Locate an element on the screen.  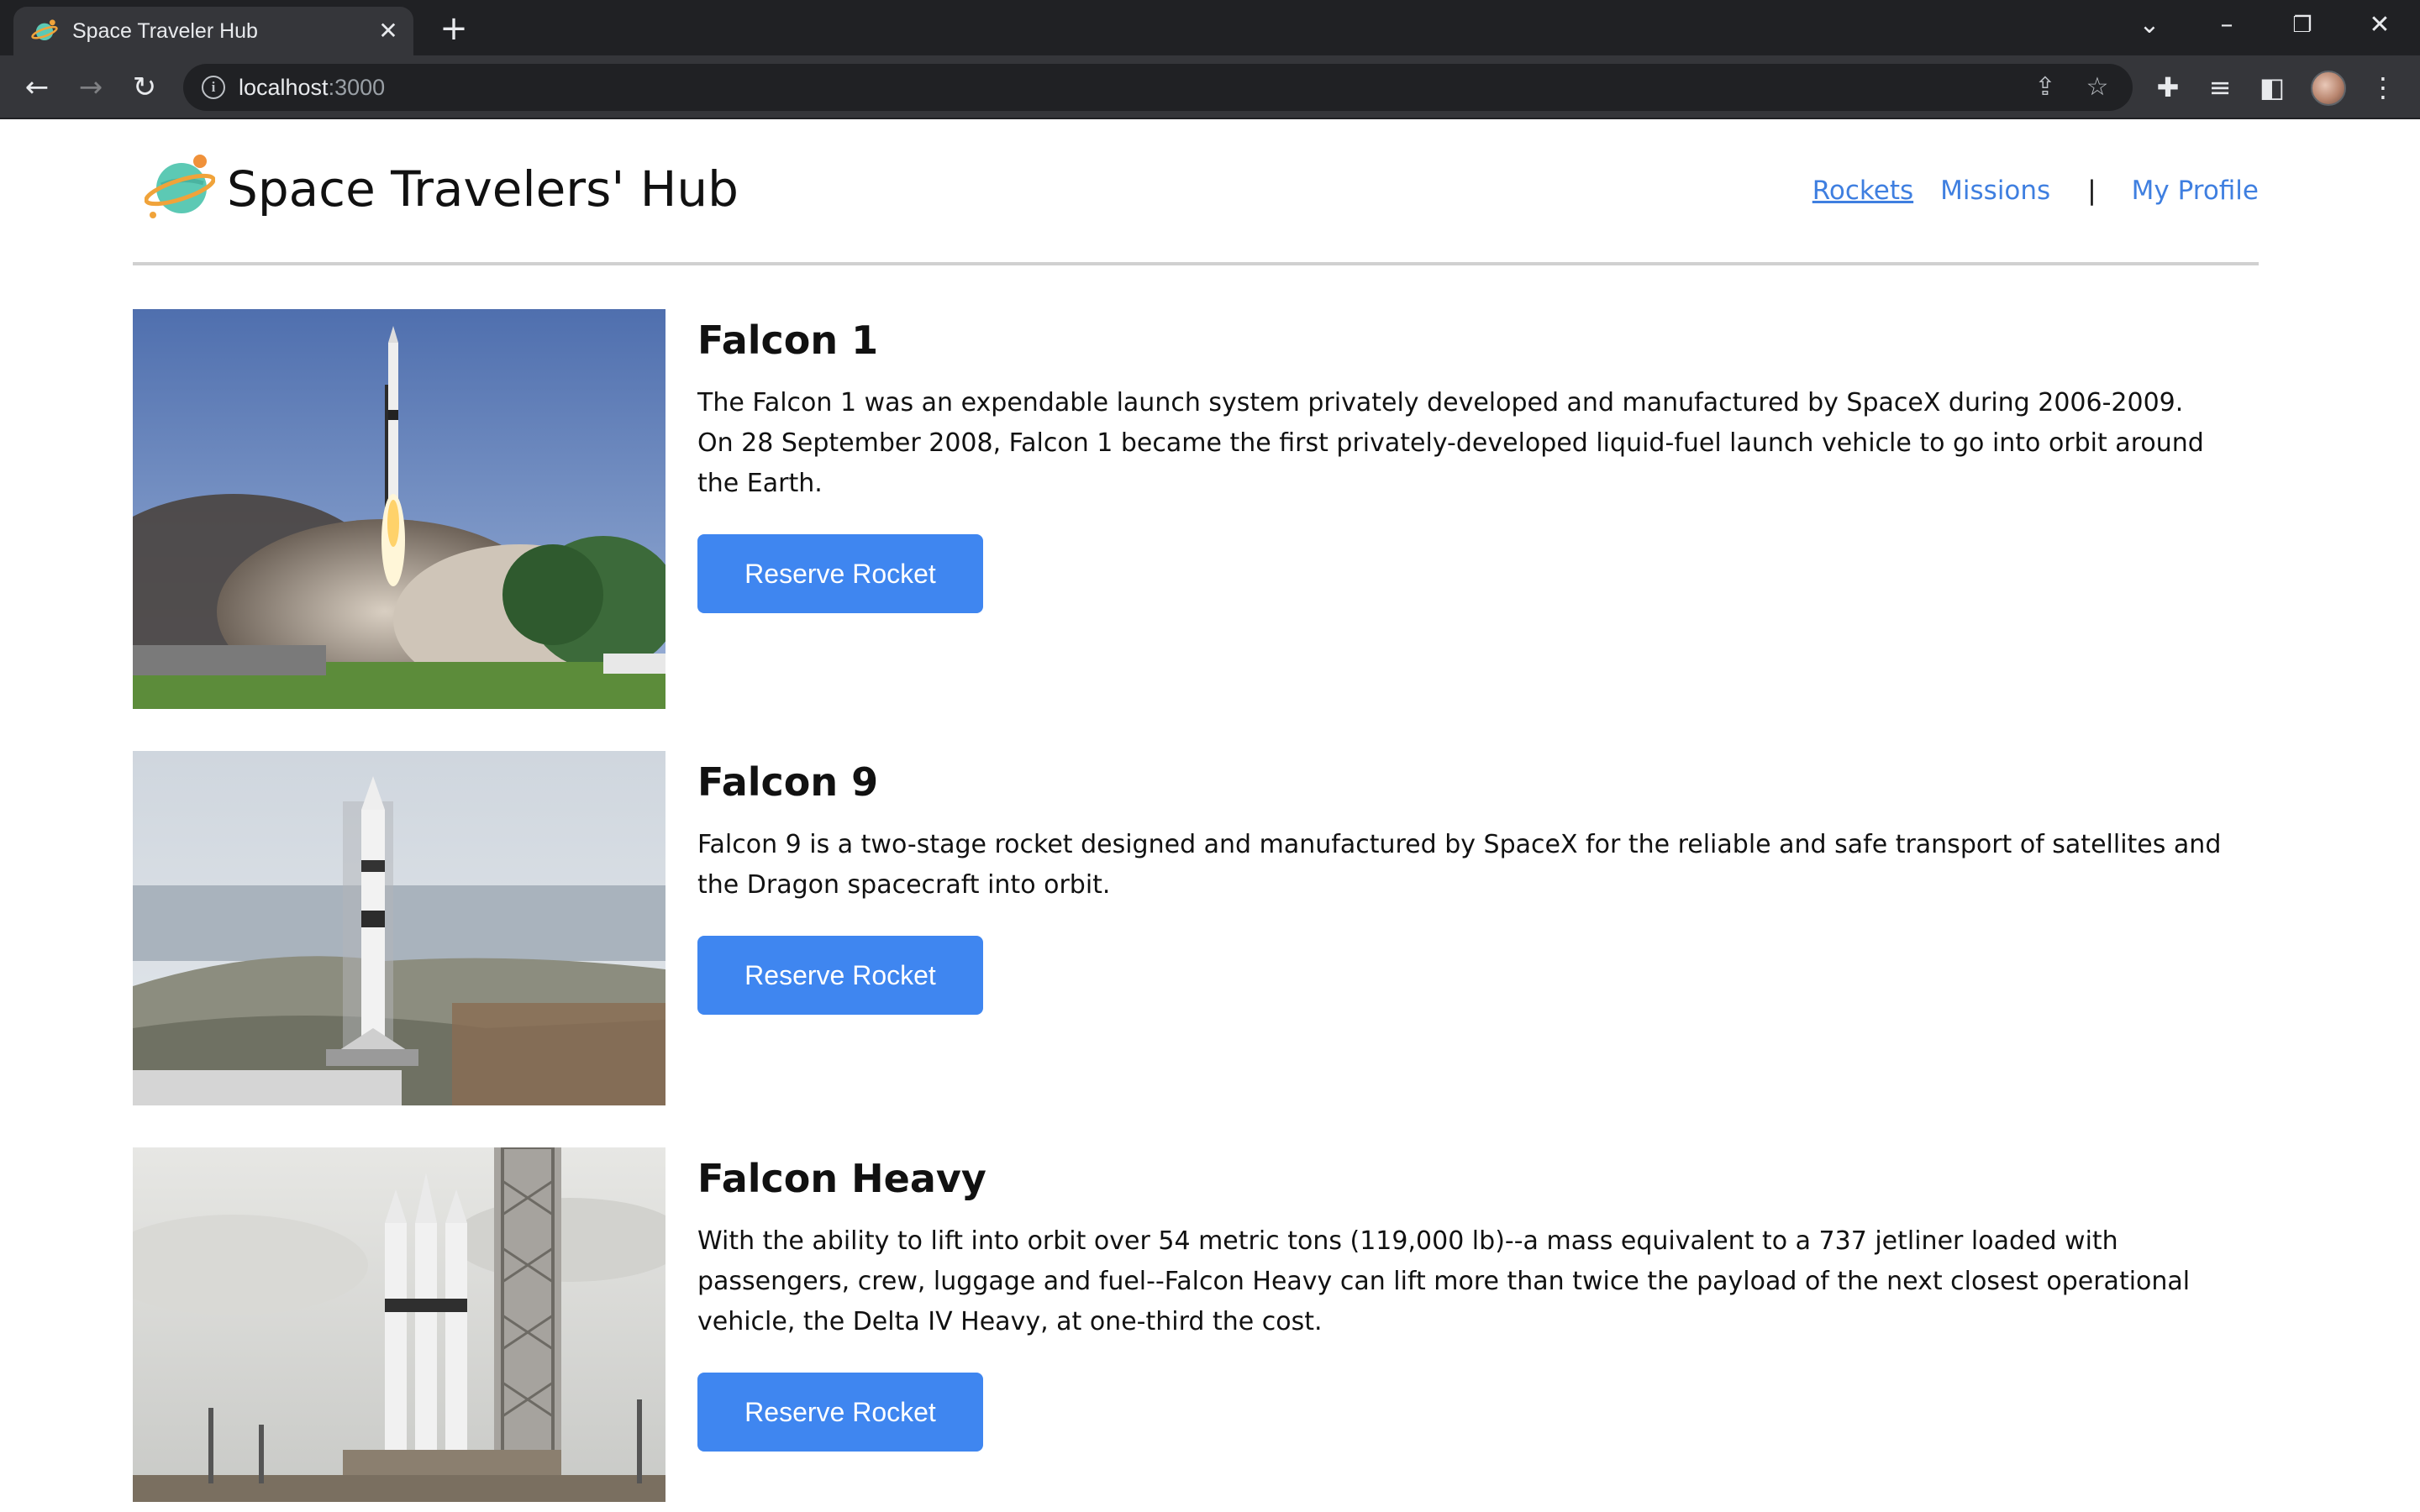
rocket-name: Falcon 9 is located at coordinates (788, 782).